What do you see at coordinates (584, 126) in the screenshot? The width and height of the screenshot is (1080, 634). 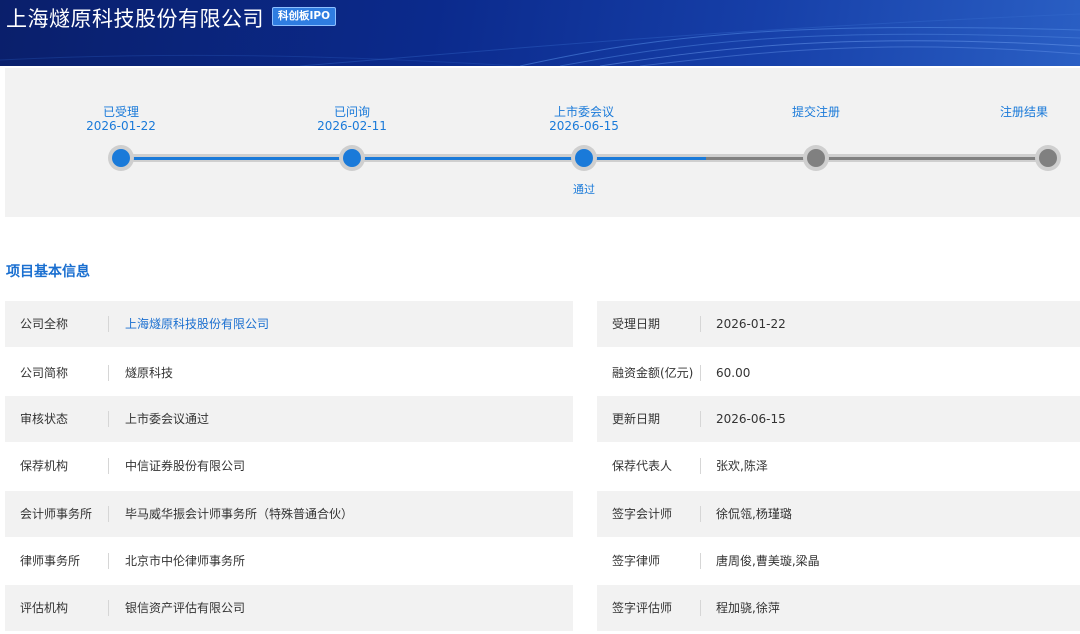 I see `step-3-date: 2026-06-15` at bounding box center [584, 126].